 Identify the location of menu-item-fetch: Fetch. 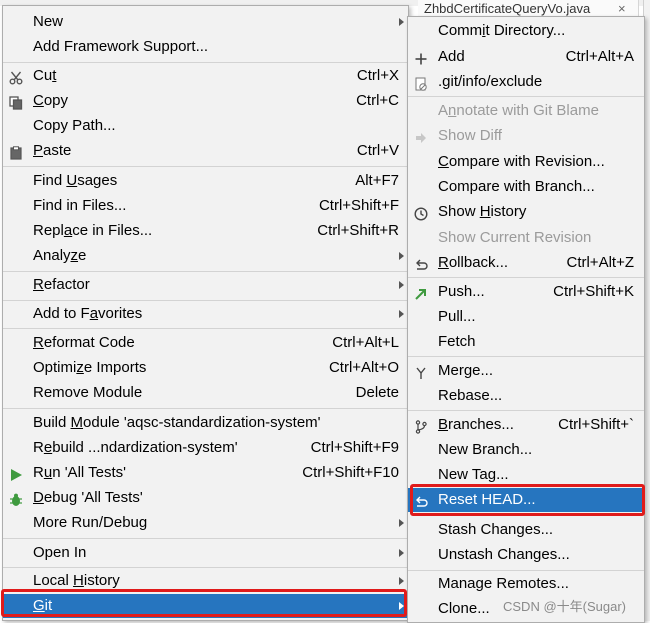
(526, 342).